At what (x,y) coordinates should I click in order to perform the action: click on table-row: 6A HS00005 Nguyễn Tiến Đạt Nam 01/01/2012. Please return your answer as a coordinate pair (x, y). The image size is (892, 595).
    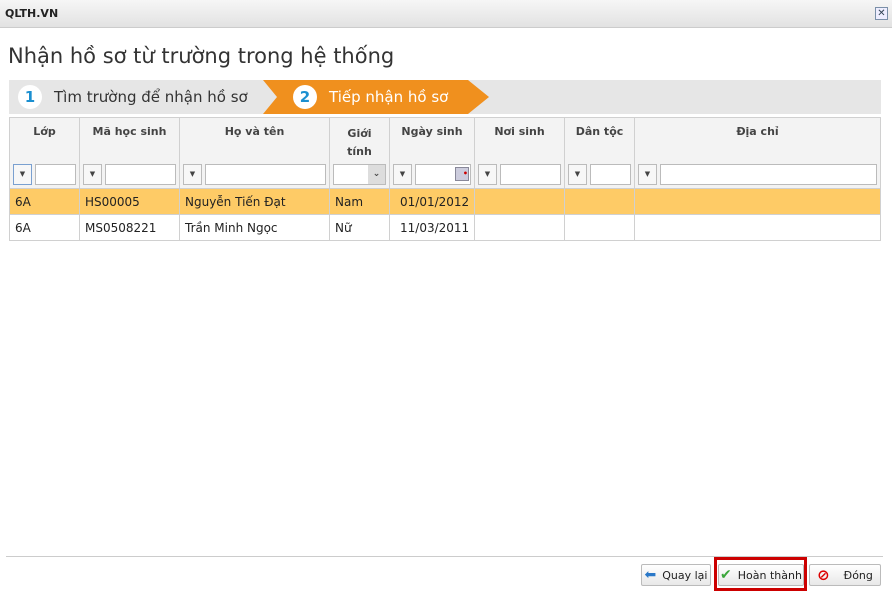
    Looking at the image, I should click on (445, 201).